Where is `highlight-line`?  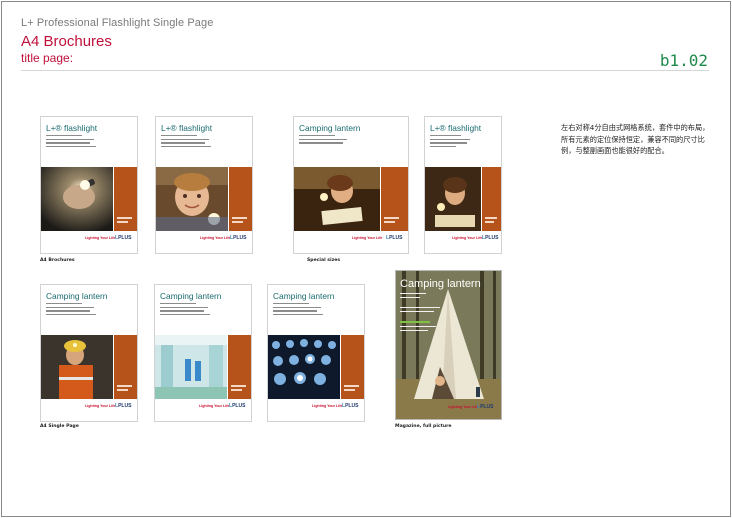
highlight-line is located at coordinates (415, 322).